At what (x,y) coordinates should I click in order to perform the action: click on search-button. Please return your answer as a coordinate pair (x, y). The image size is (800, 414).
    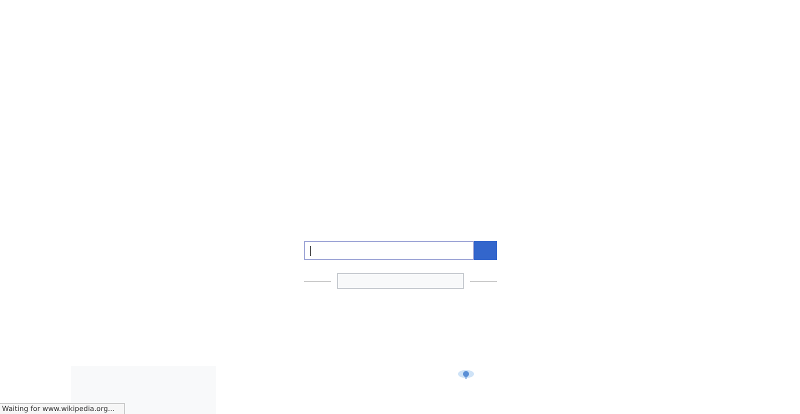
    Looking at the image, I should click on (485, 250).